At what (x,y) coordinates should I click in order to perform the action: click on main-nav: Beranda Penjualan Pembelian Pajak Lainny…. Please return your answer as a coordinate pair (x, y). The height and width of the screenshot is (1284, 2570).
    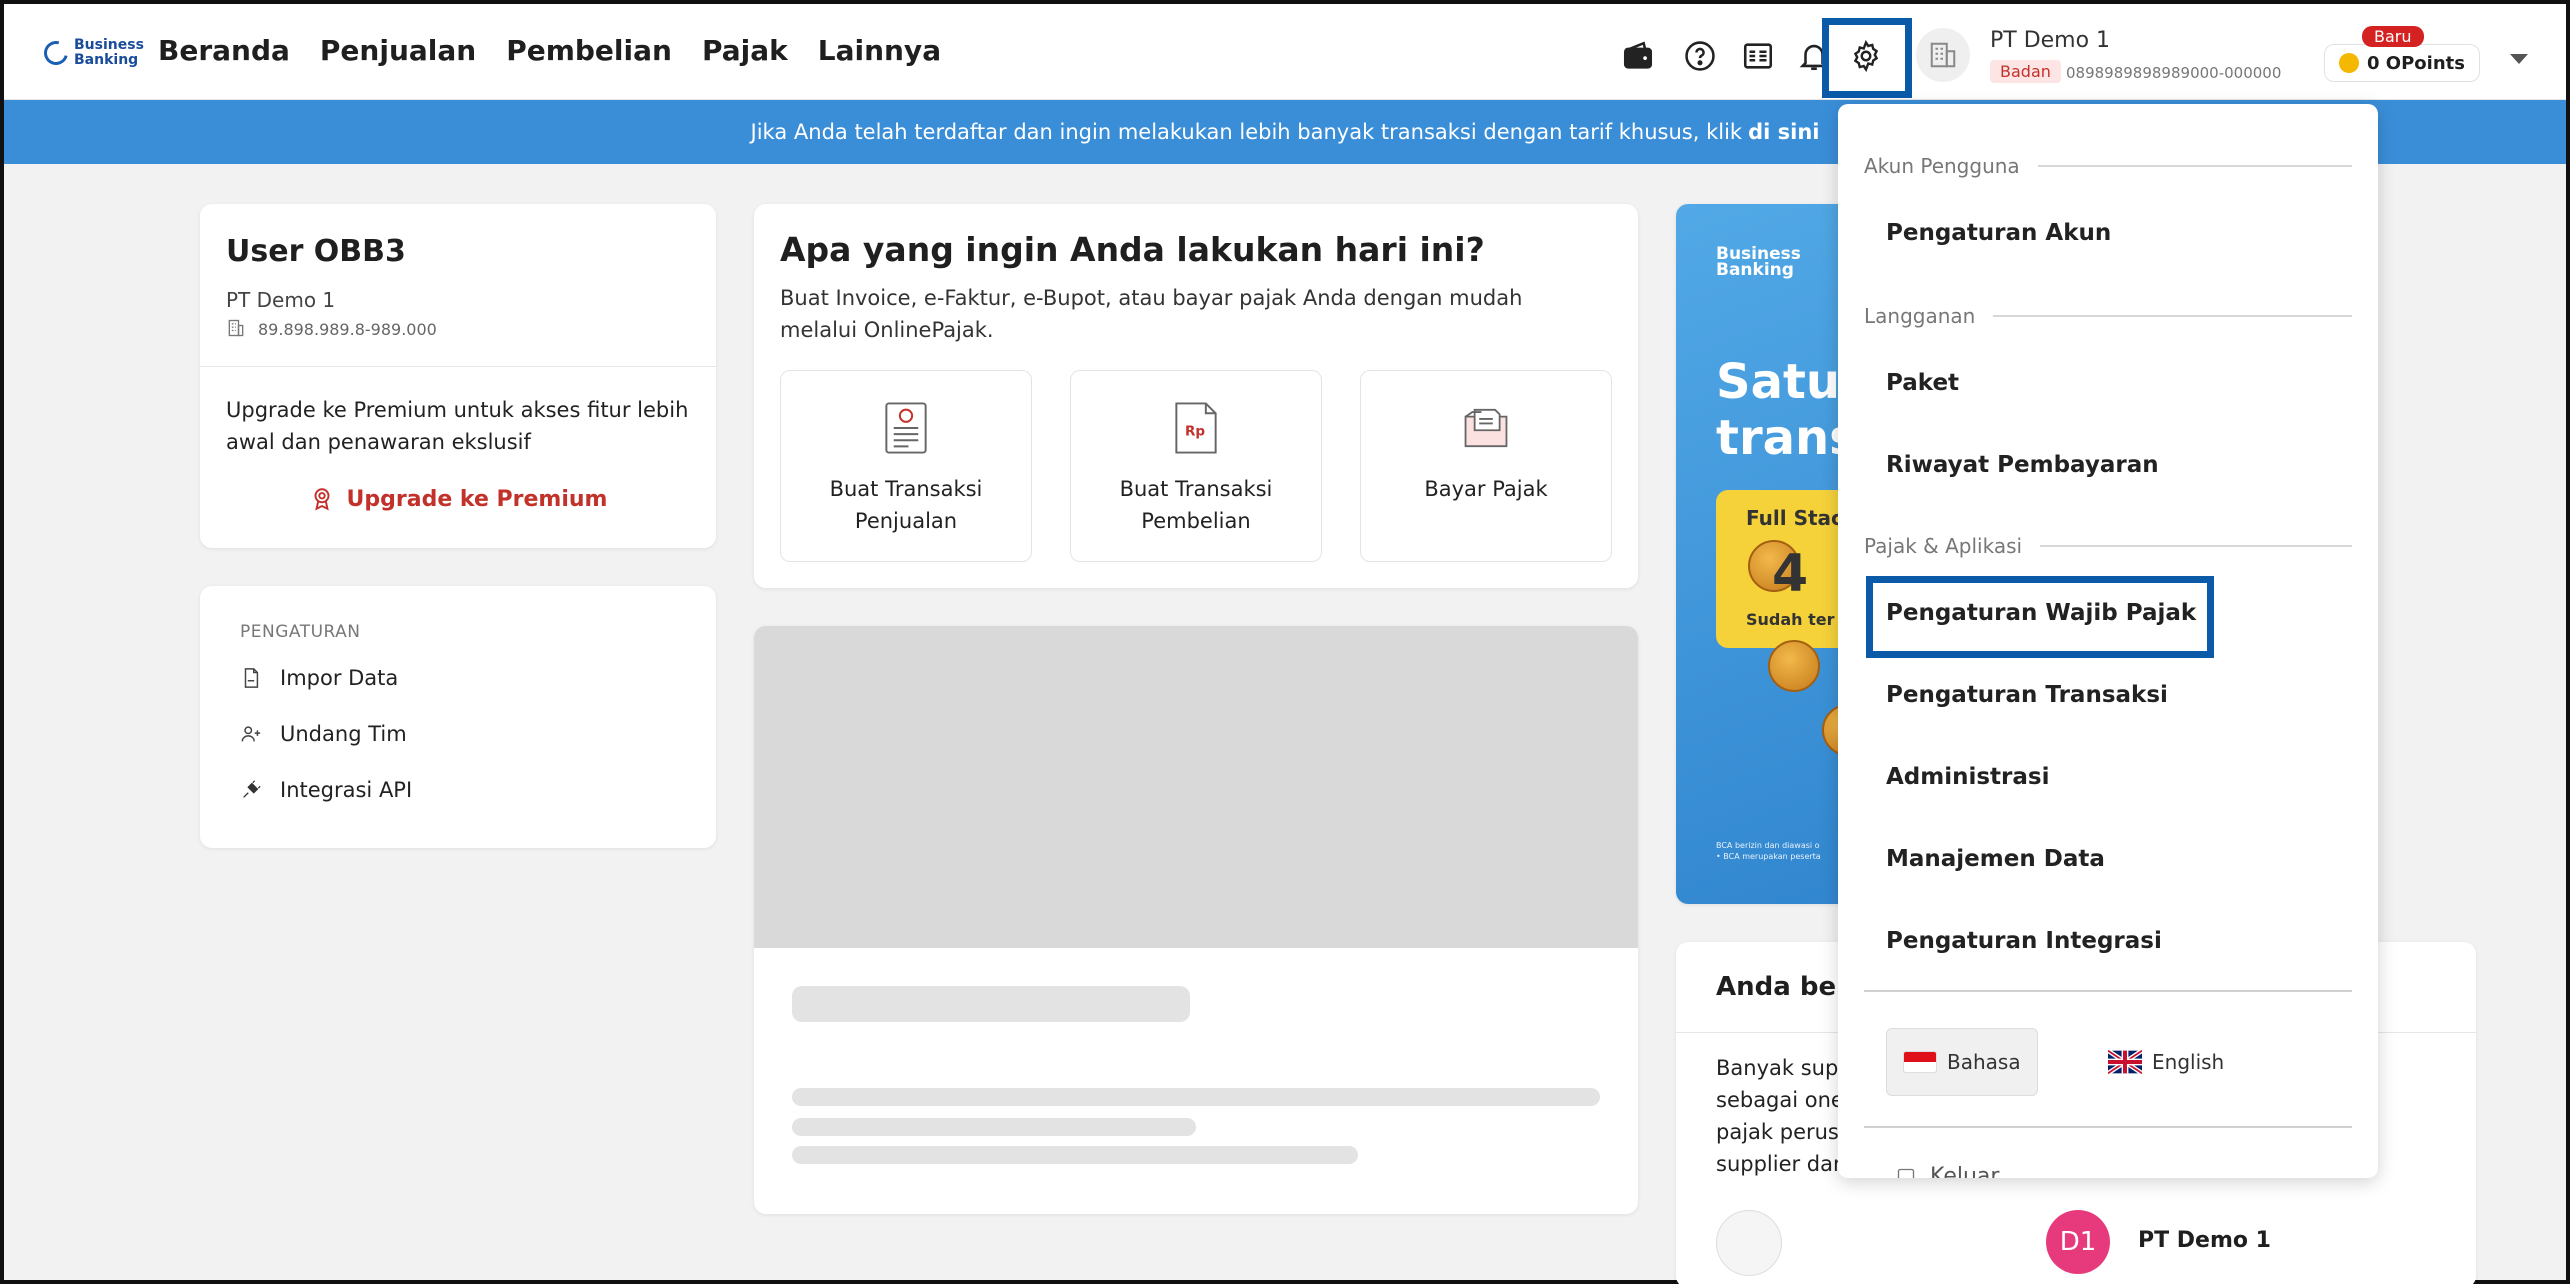
    Looking at the image, I should click on (549, 50).